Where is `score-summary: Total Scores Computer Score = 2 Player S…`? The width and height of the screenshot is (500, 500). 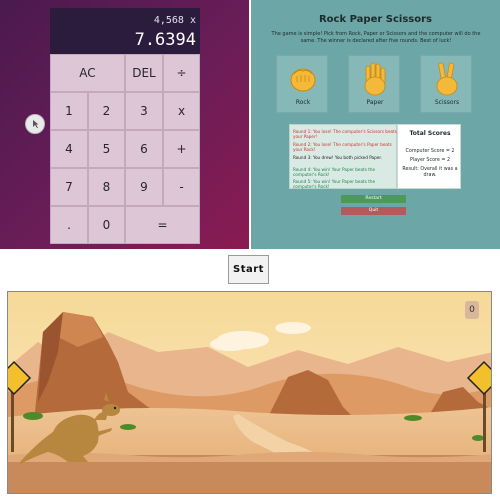
score-summary: Total Scores Computer Score = 2 Player S… is located at coordinates (429, 156).